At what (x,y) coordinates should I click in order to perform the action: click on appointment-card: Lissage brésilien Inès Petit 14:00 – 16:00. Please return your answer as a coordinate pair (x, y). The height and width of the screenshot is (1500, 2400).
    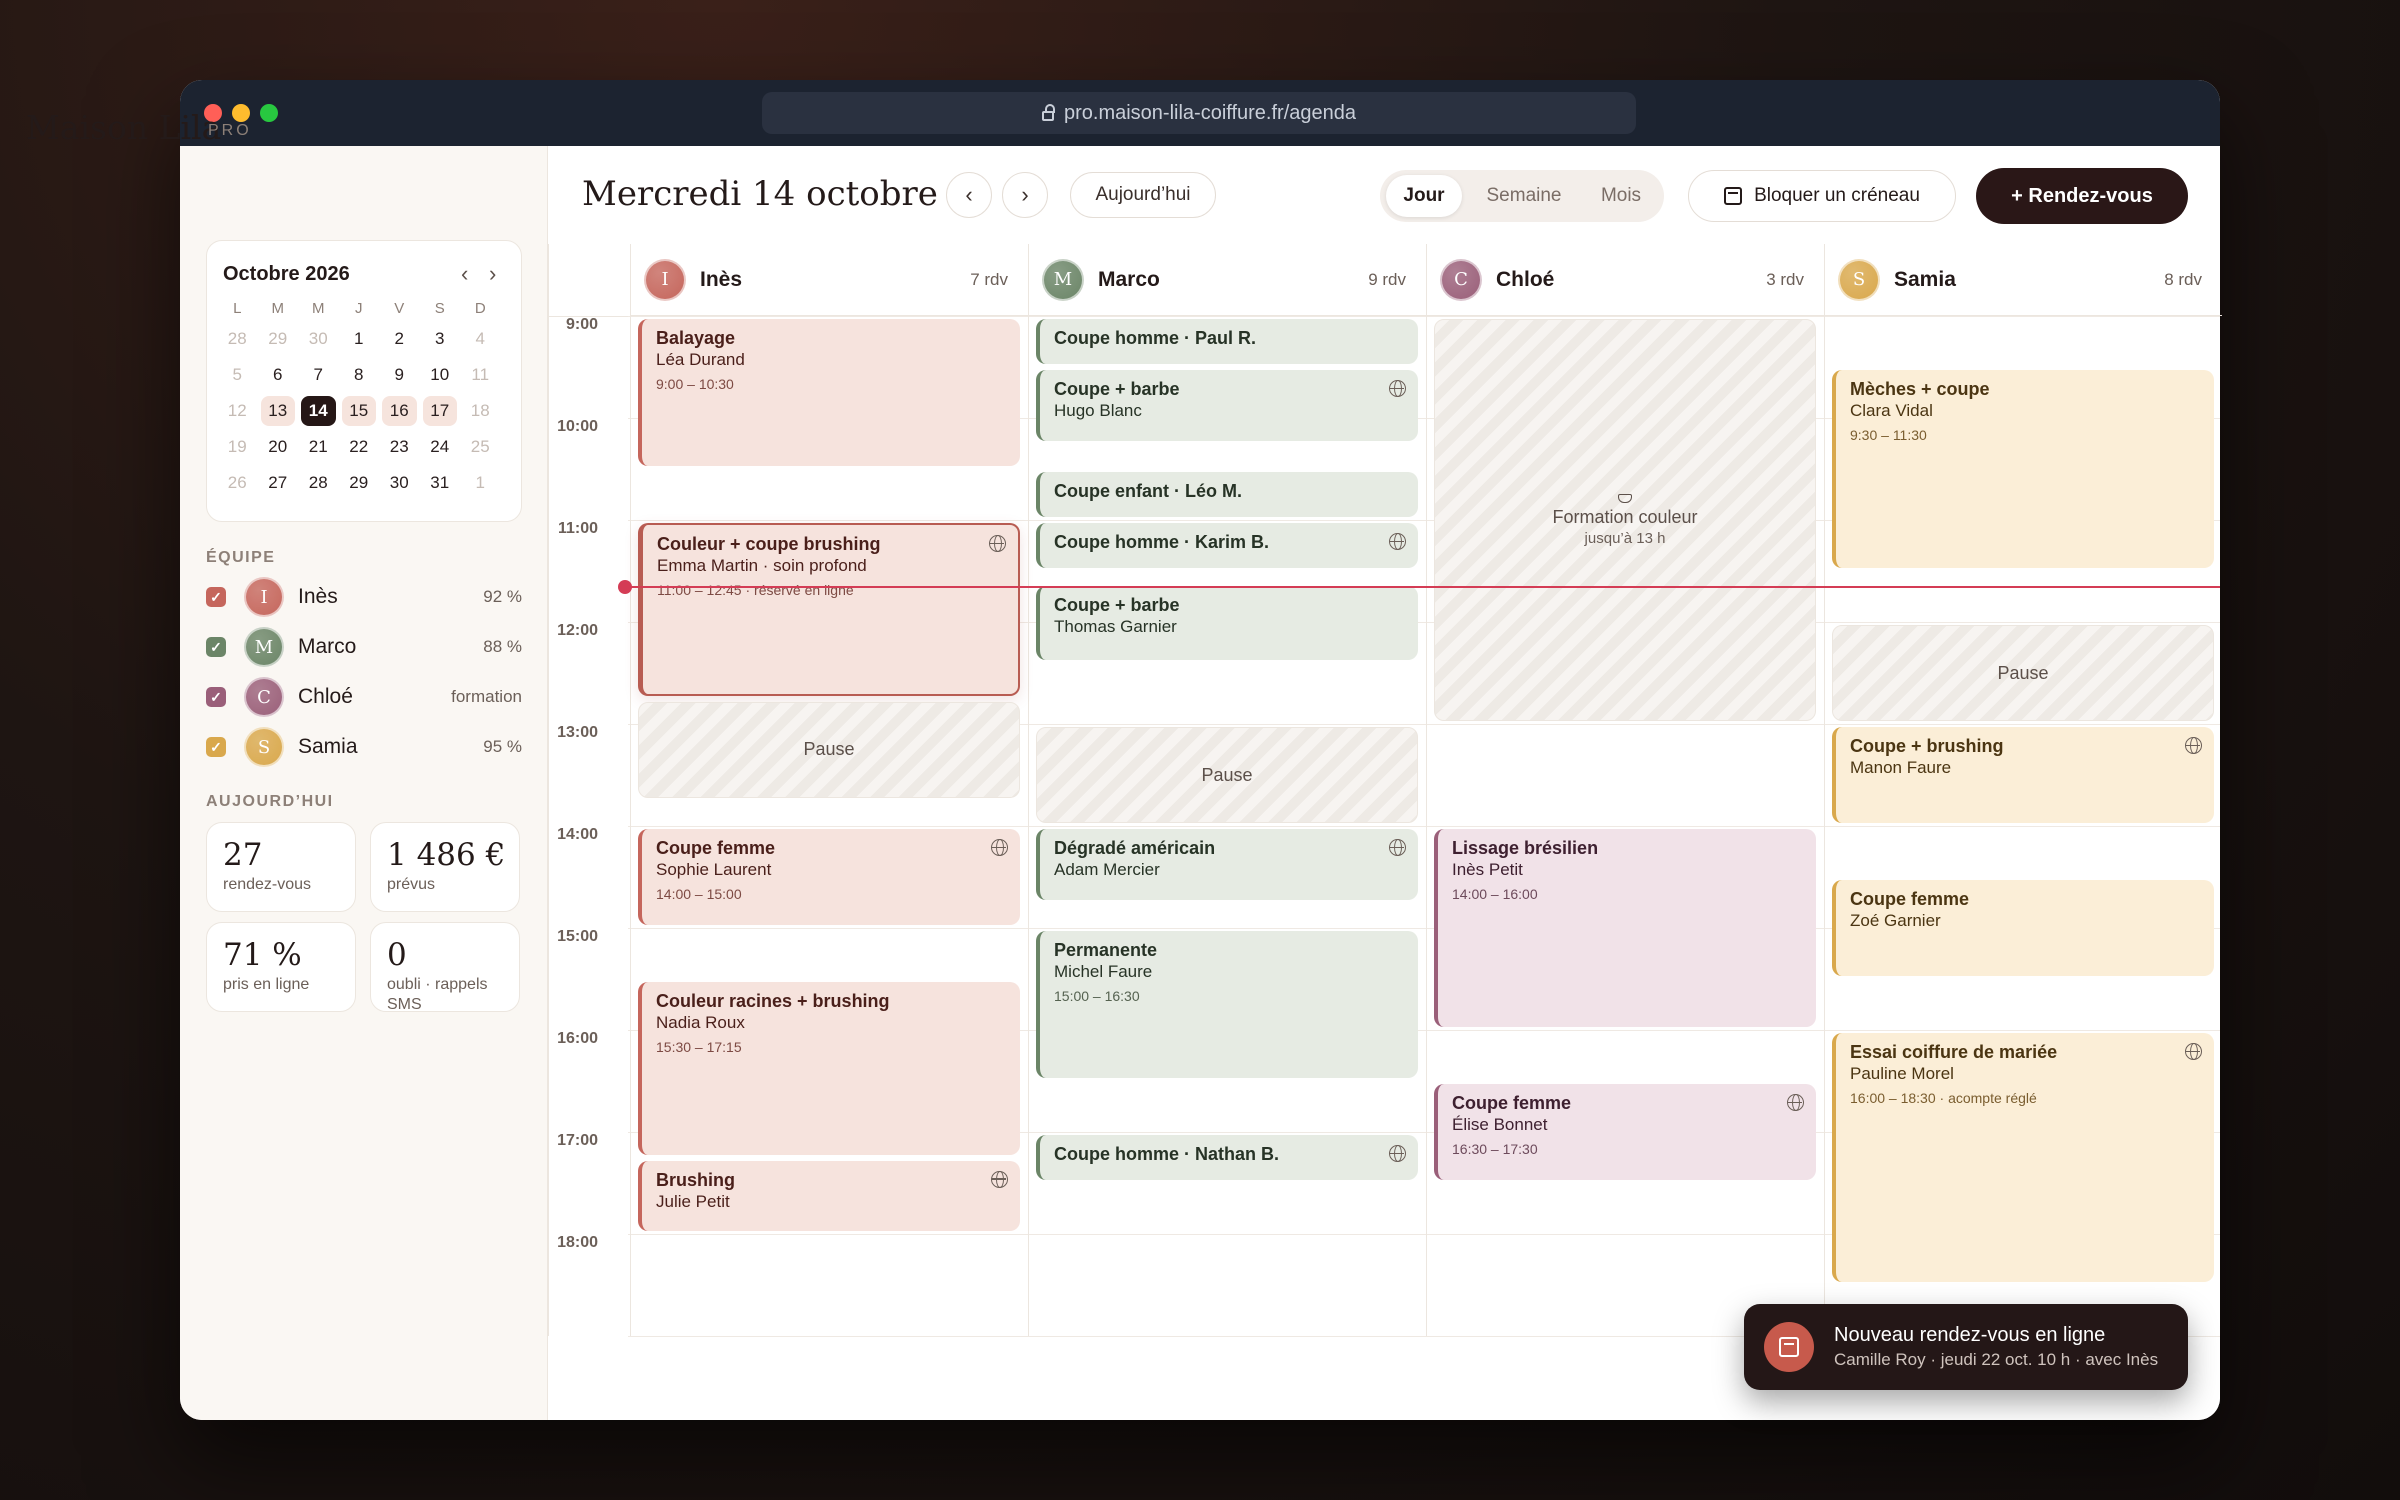
    Looking at the image, I should click on (1625, 928).